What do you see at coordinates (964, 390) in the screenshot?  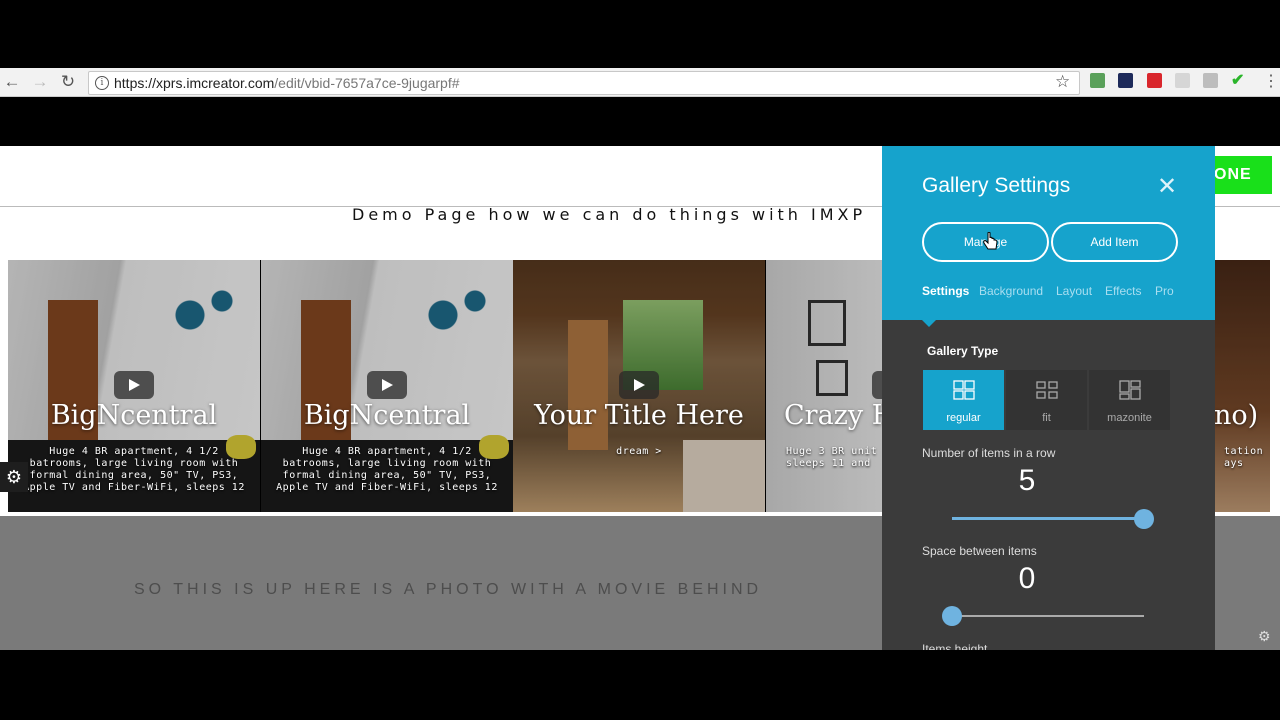 I see `grid-regular-icon` at bounding box center [964, 390].